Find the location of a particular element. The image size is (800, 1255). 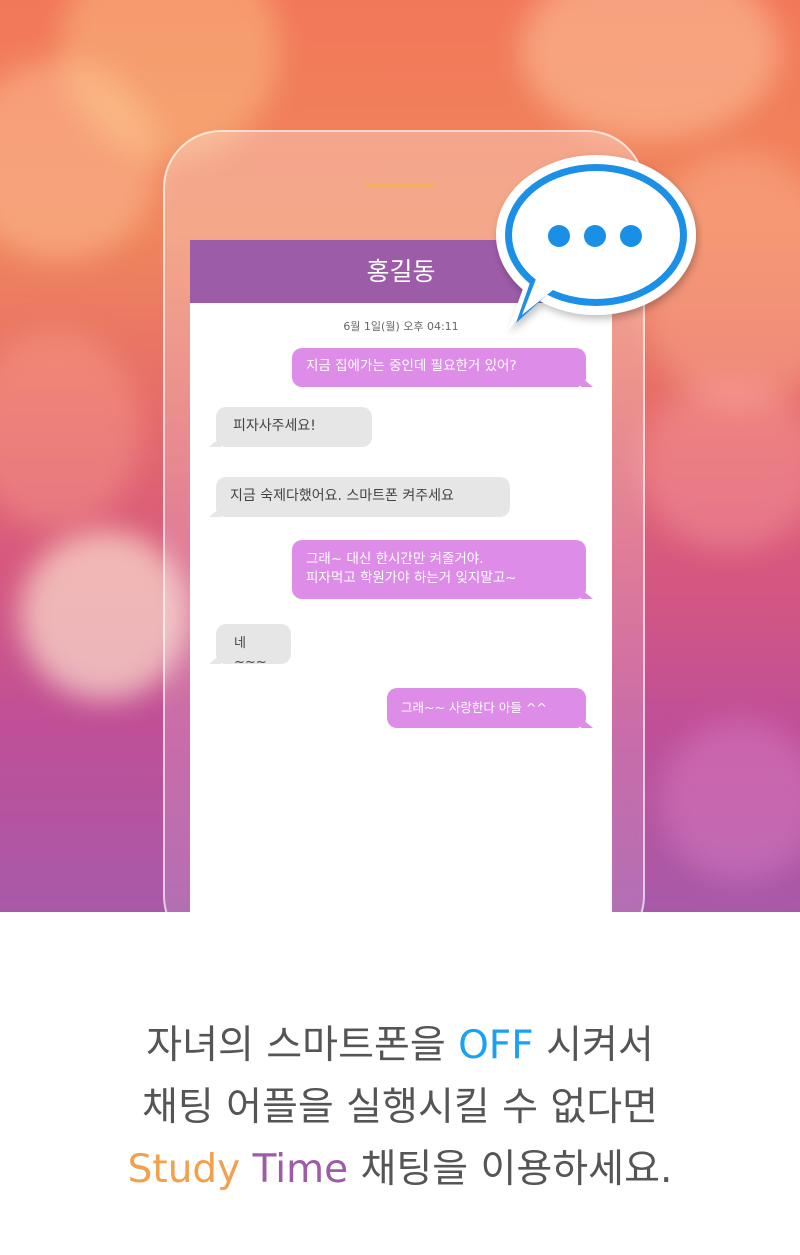

message-bubble-incoming: 피자사주세요! is located at coordinates (290, 427).